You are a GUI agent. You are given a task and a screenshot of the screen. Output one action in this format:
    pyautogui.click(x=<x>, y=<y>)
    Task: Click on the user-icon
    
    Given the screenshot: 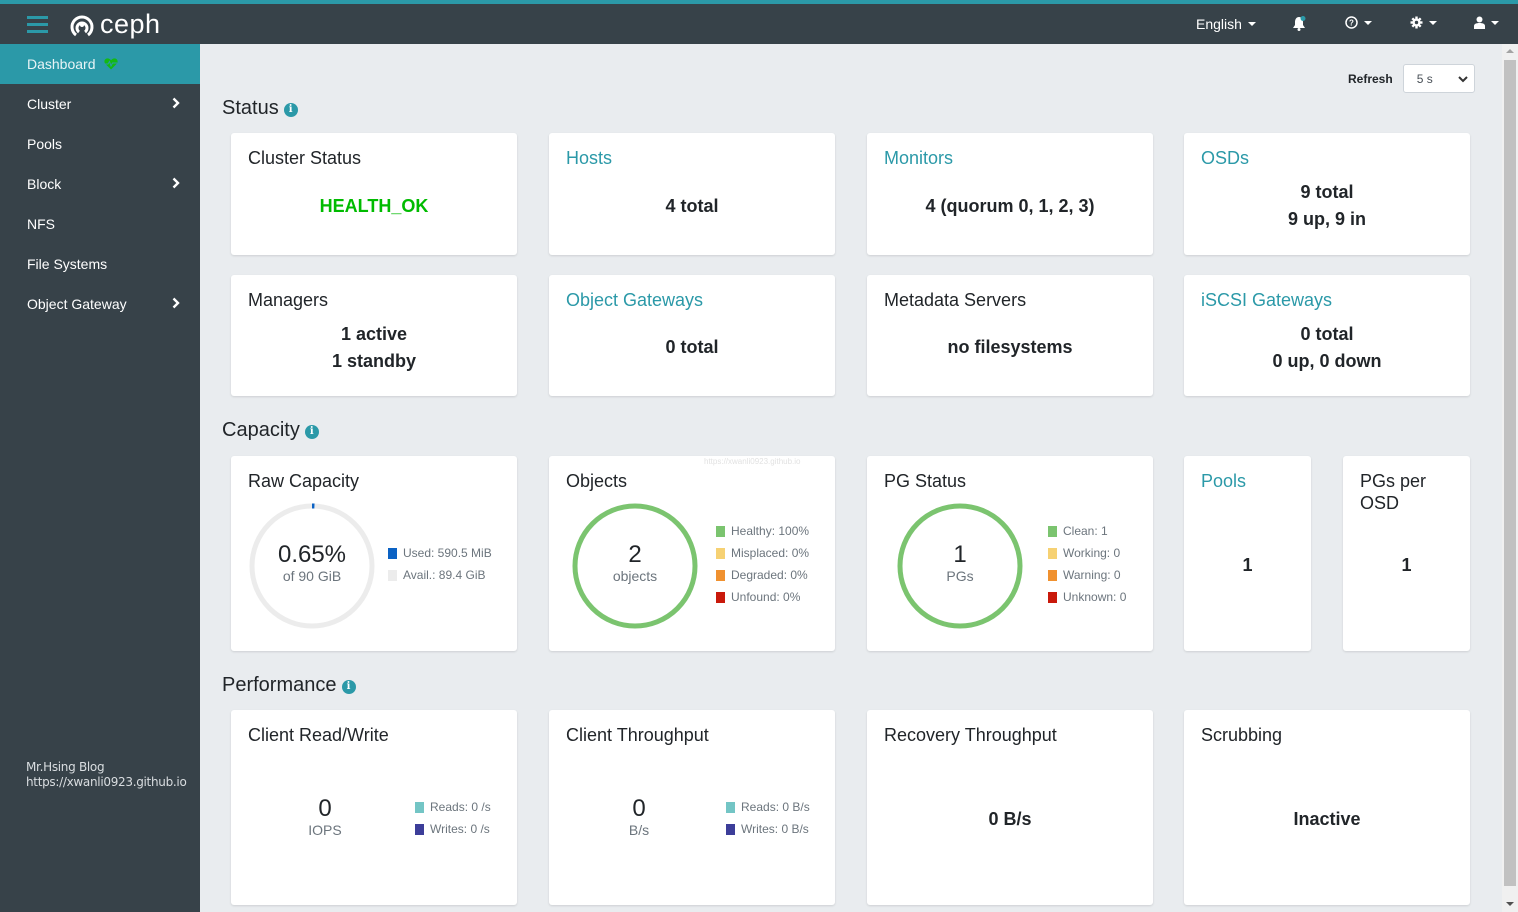 What is the action you would take?
    pyautogui.click(x=1479, y=22)
    